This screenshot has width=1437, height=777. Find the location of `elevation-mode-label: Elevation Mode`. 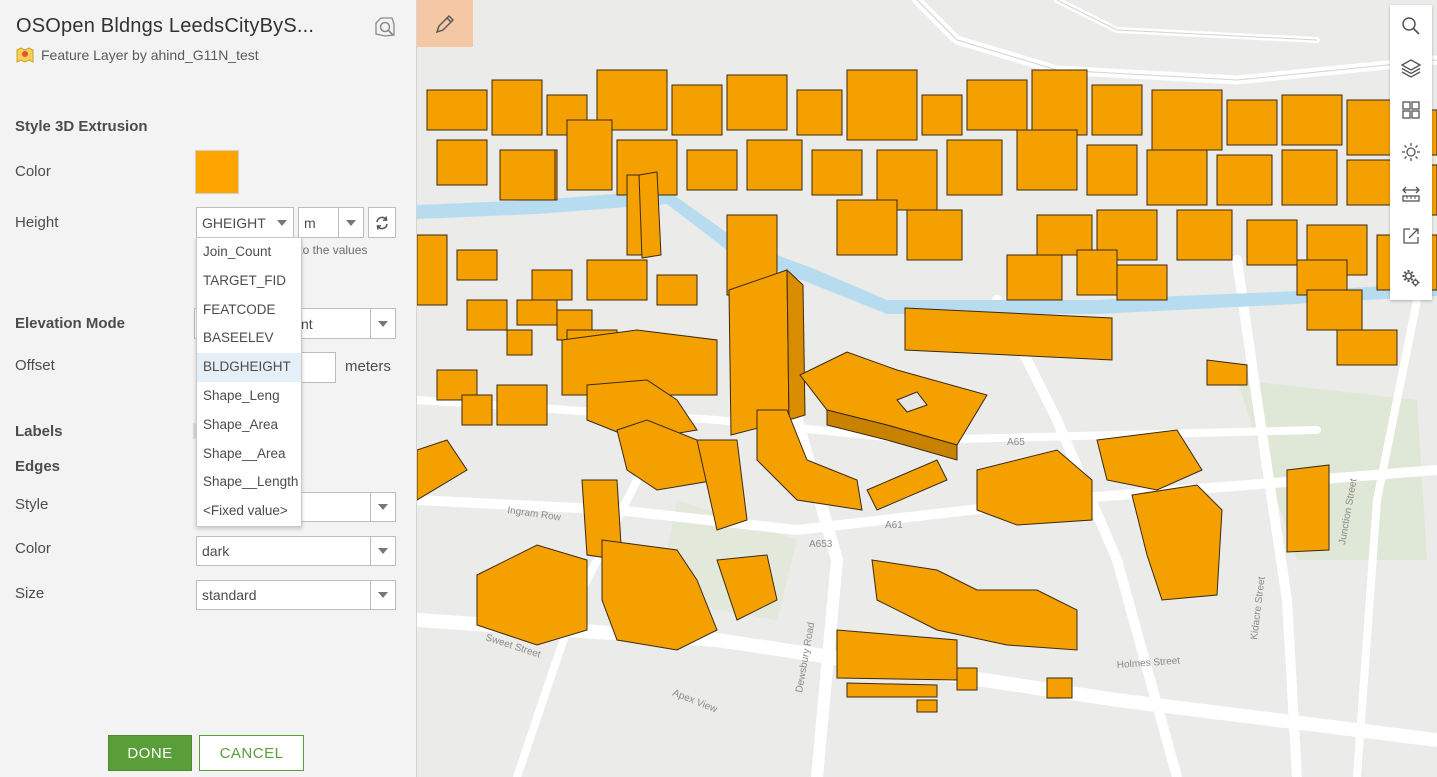

elevation-mode-label: Elevation Mode is located at coordinates (70, 323).